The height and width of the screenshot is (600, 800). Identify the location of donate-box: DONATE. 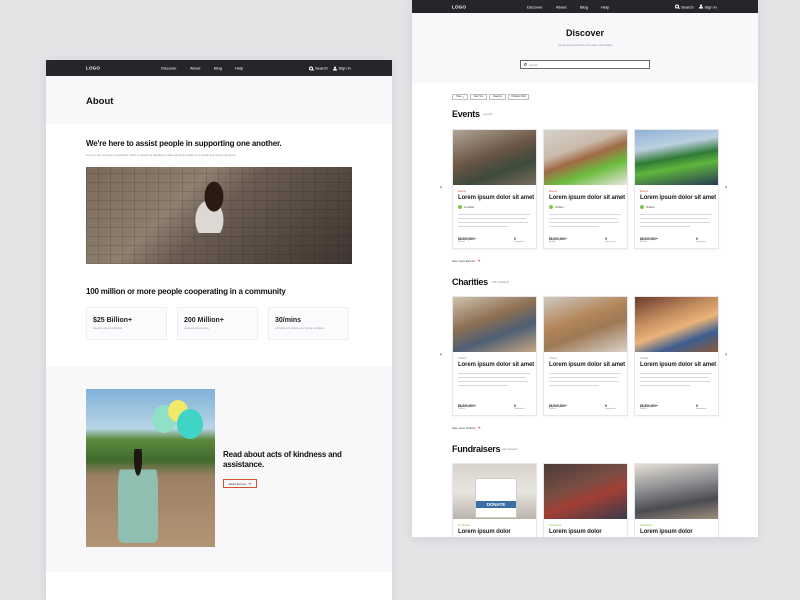
(496, 498).